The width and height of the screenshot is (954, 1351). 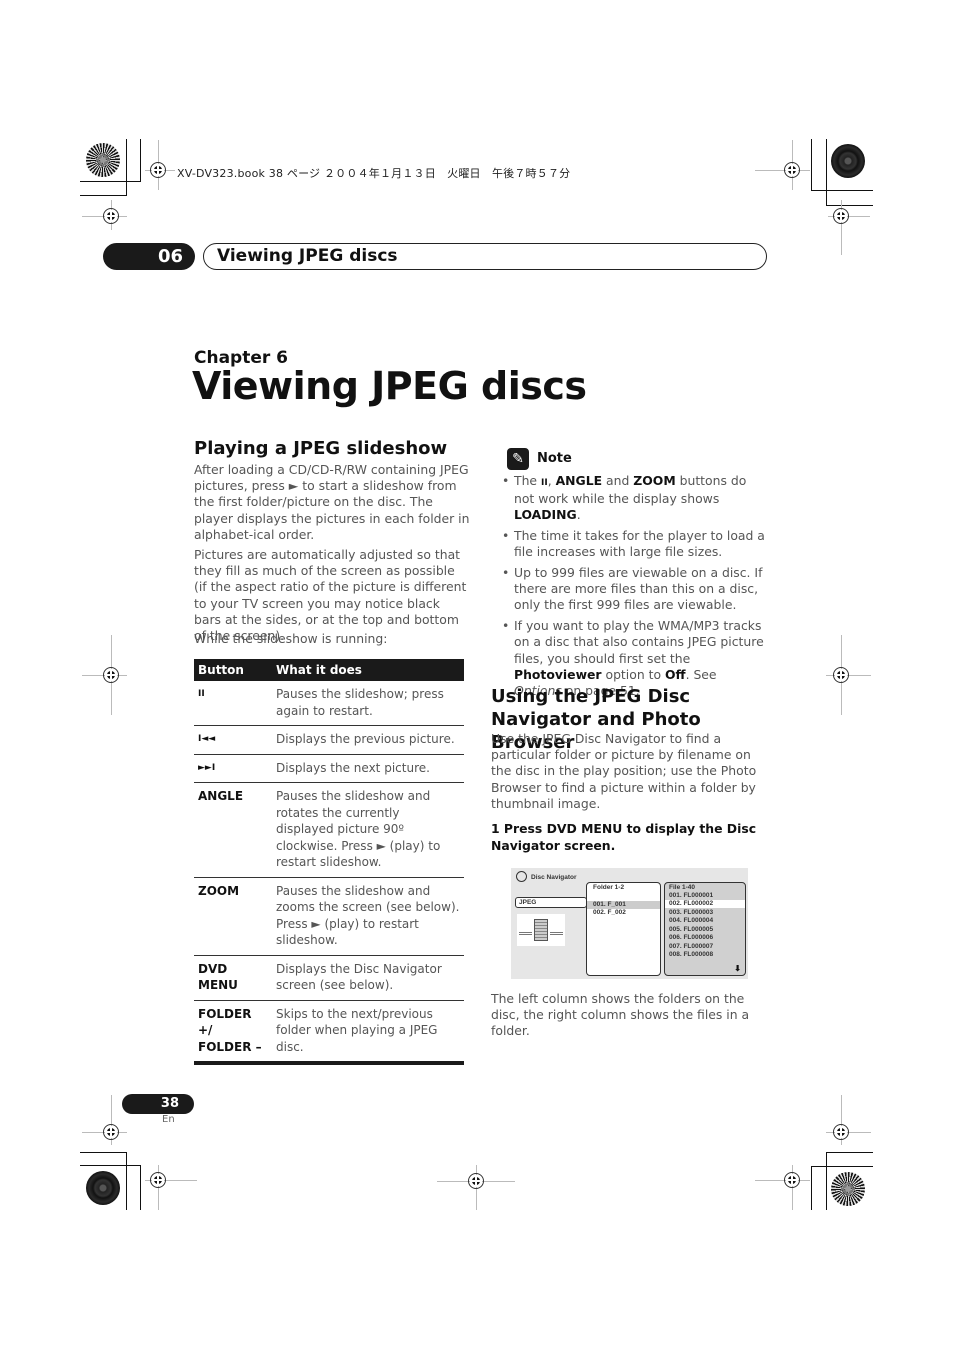 What do you see at coordinates (368, 768) in the screenshot?
I see `action-cell: Displays the next picture.` at bounding box center [368, 768].